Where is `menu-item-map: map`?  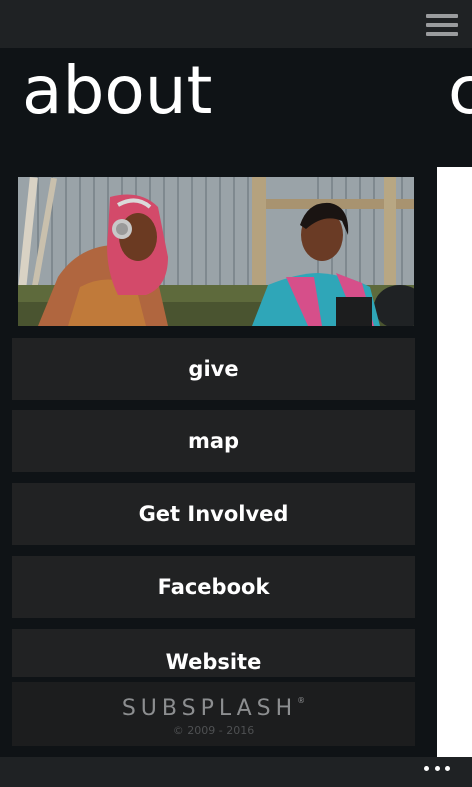
menu-item-map: map is located at coordinates (213, 441).